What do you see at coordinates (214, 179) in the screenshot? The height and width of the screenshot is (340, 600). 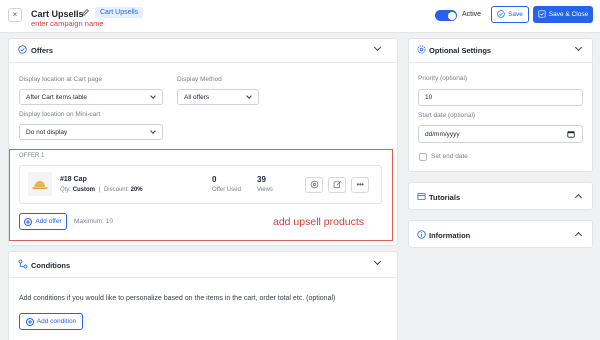 I see `offer-used-value: 0` at bounding box center [214, 179].